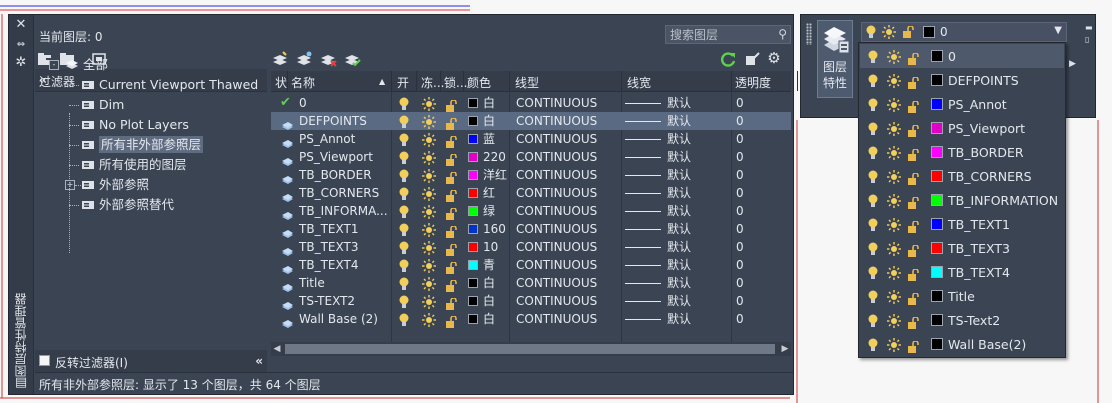 The width and height of the screenshot is (1112, 403). I want to click on scrollbar-thumb, so click(530, 349).